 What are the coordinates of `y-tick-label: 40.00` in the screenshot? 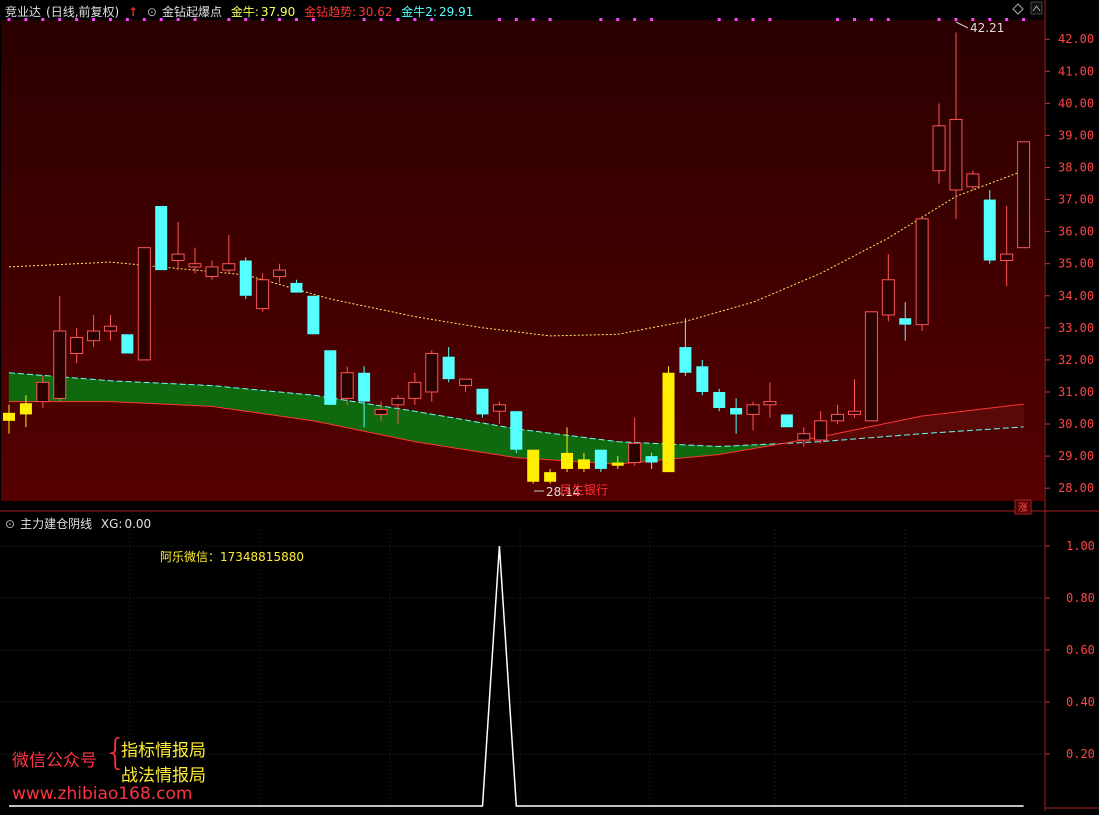 It's located at (1076, 103).